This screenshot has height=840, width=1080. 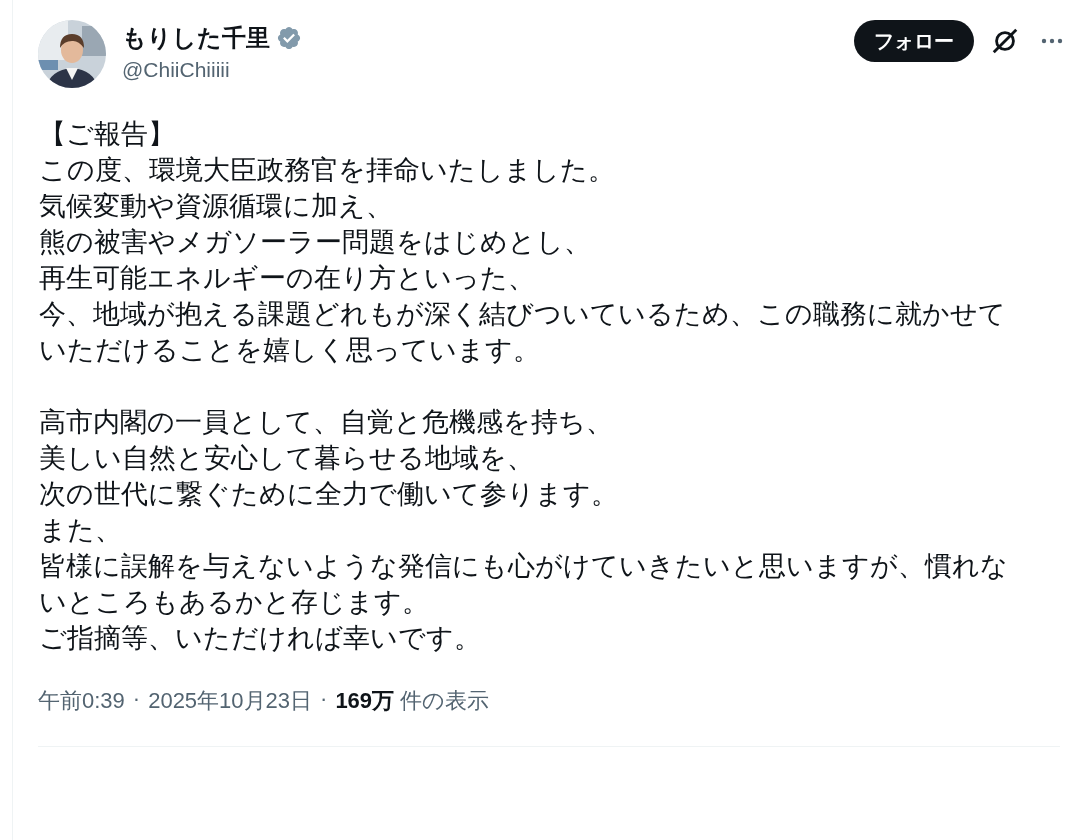 I want to click on post-text-line: この度、環境大臣政務官を拝命いたしました。, so click(x=327, y=170).